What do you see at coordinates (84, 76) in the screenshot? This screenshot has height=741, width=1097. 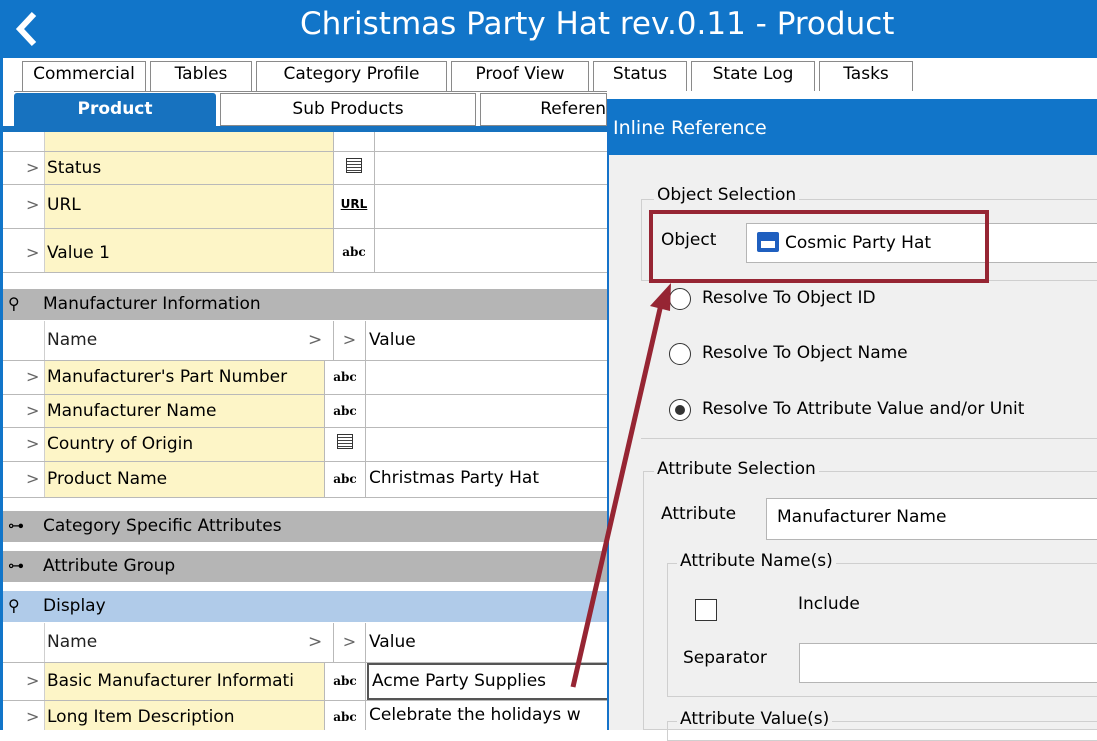 I see `tab-commercial: Commercial` at bounding box center [84, 76].